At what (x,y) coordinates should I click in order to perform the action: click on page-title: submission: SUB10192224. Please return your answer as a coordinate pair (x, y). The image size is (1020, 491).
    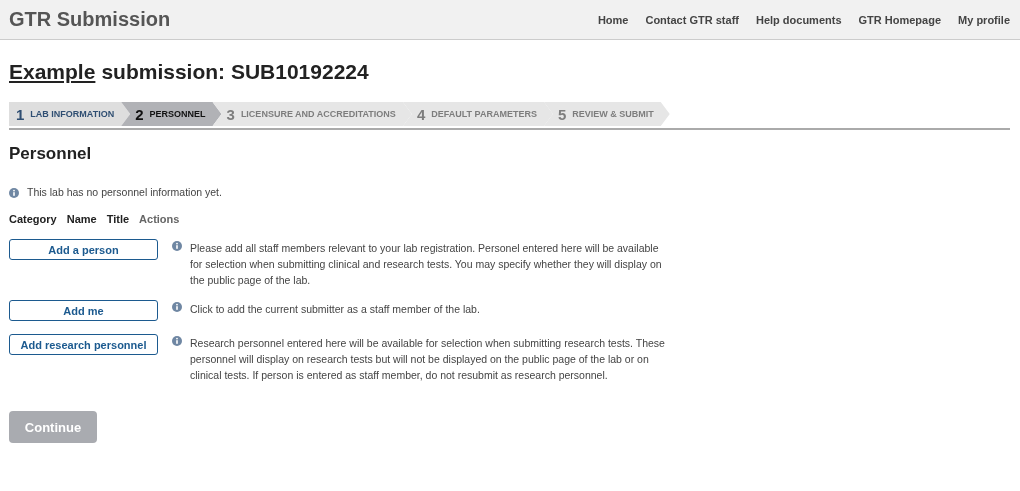
    Looking at the image, I should click on (235, 72).